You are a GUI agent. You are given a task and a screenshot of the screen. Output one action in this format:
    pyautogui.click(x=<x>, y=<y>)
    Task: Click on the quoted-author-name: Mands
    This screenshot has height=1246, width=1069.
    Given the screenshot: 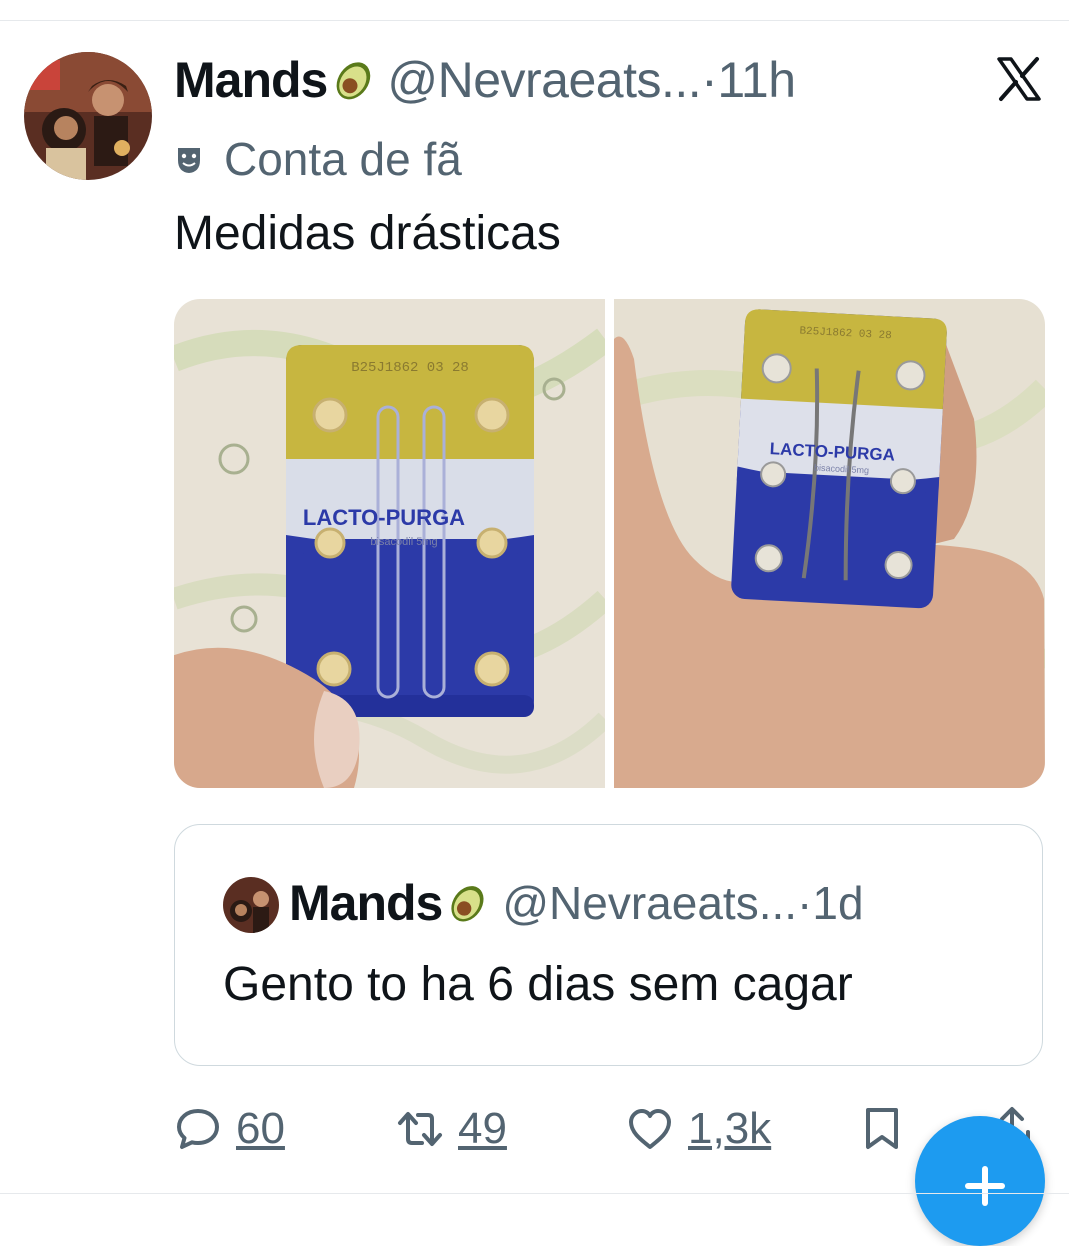 What is the action you would take?
    pyautogui.click(x=366, y=903)
    